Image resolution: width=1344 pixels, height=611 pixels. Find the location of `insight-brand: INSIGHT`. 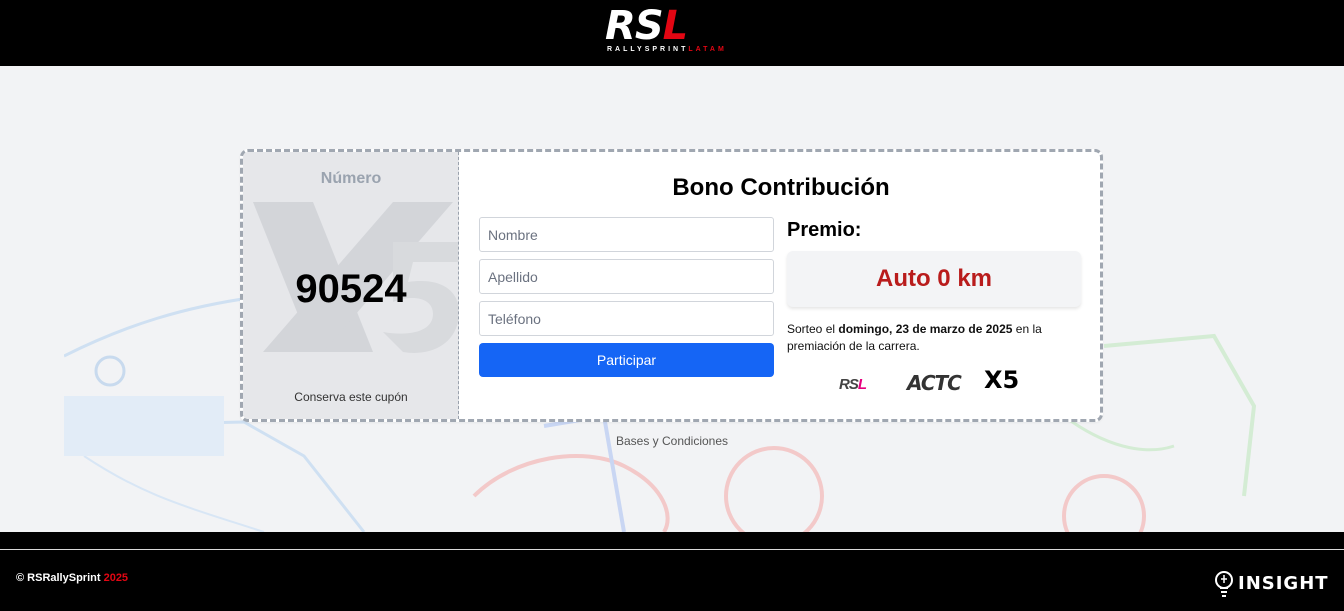

insight-brand: INSIGHT is located at coordinates (1283, 583).